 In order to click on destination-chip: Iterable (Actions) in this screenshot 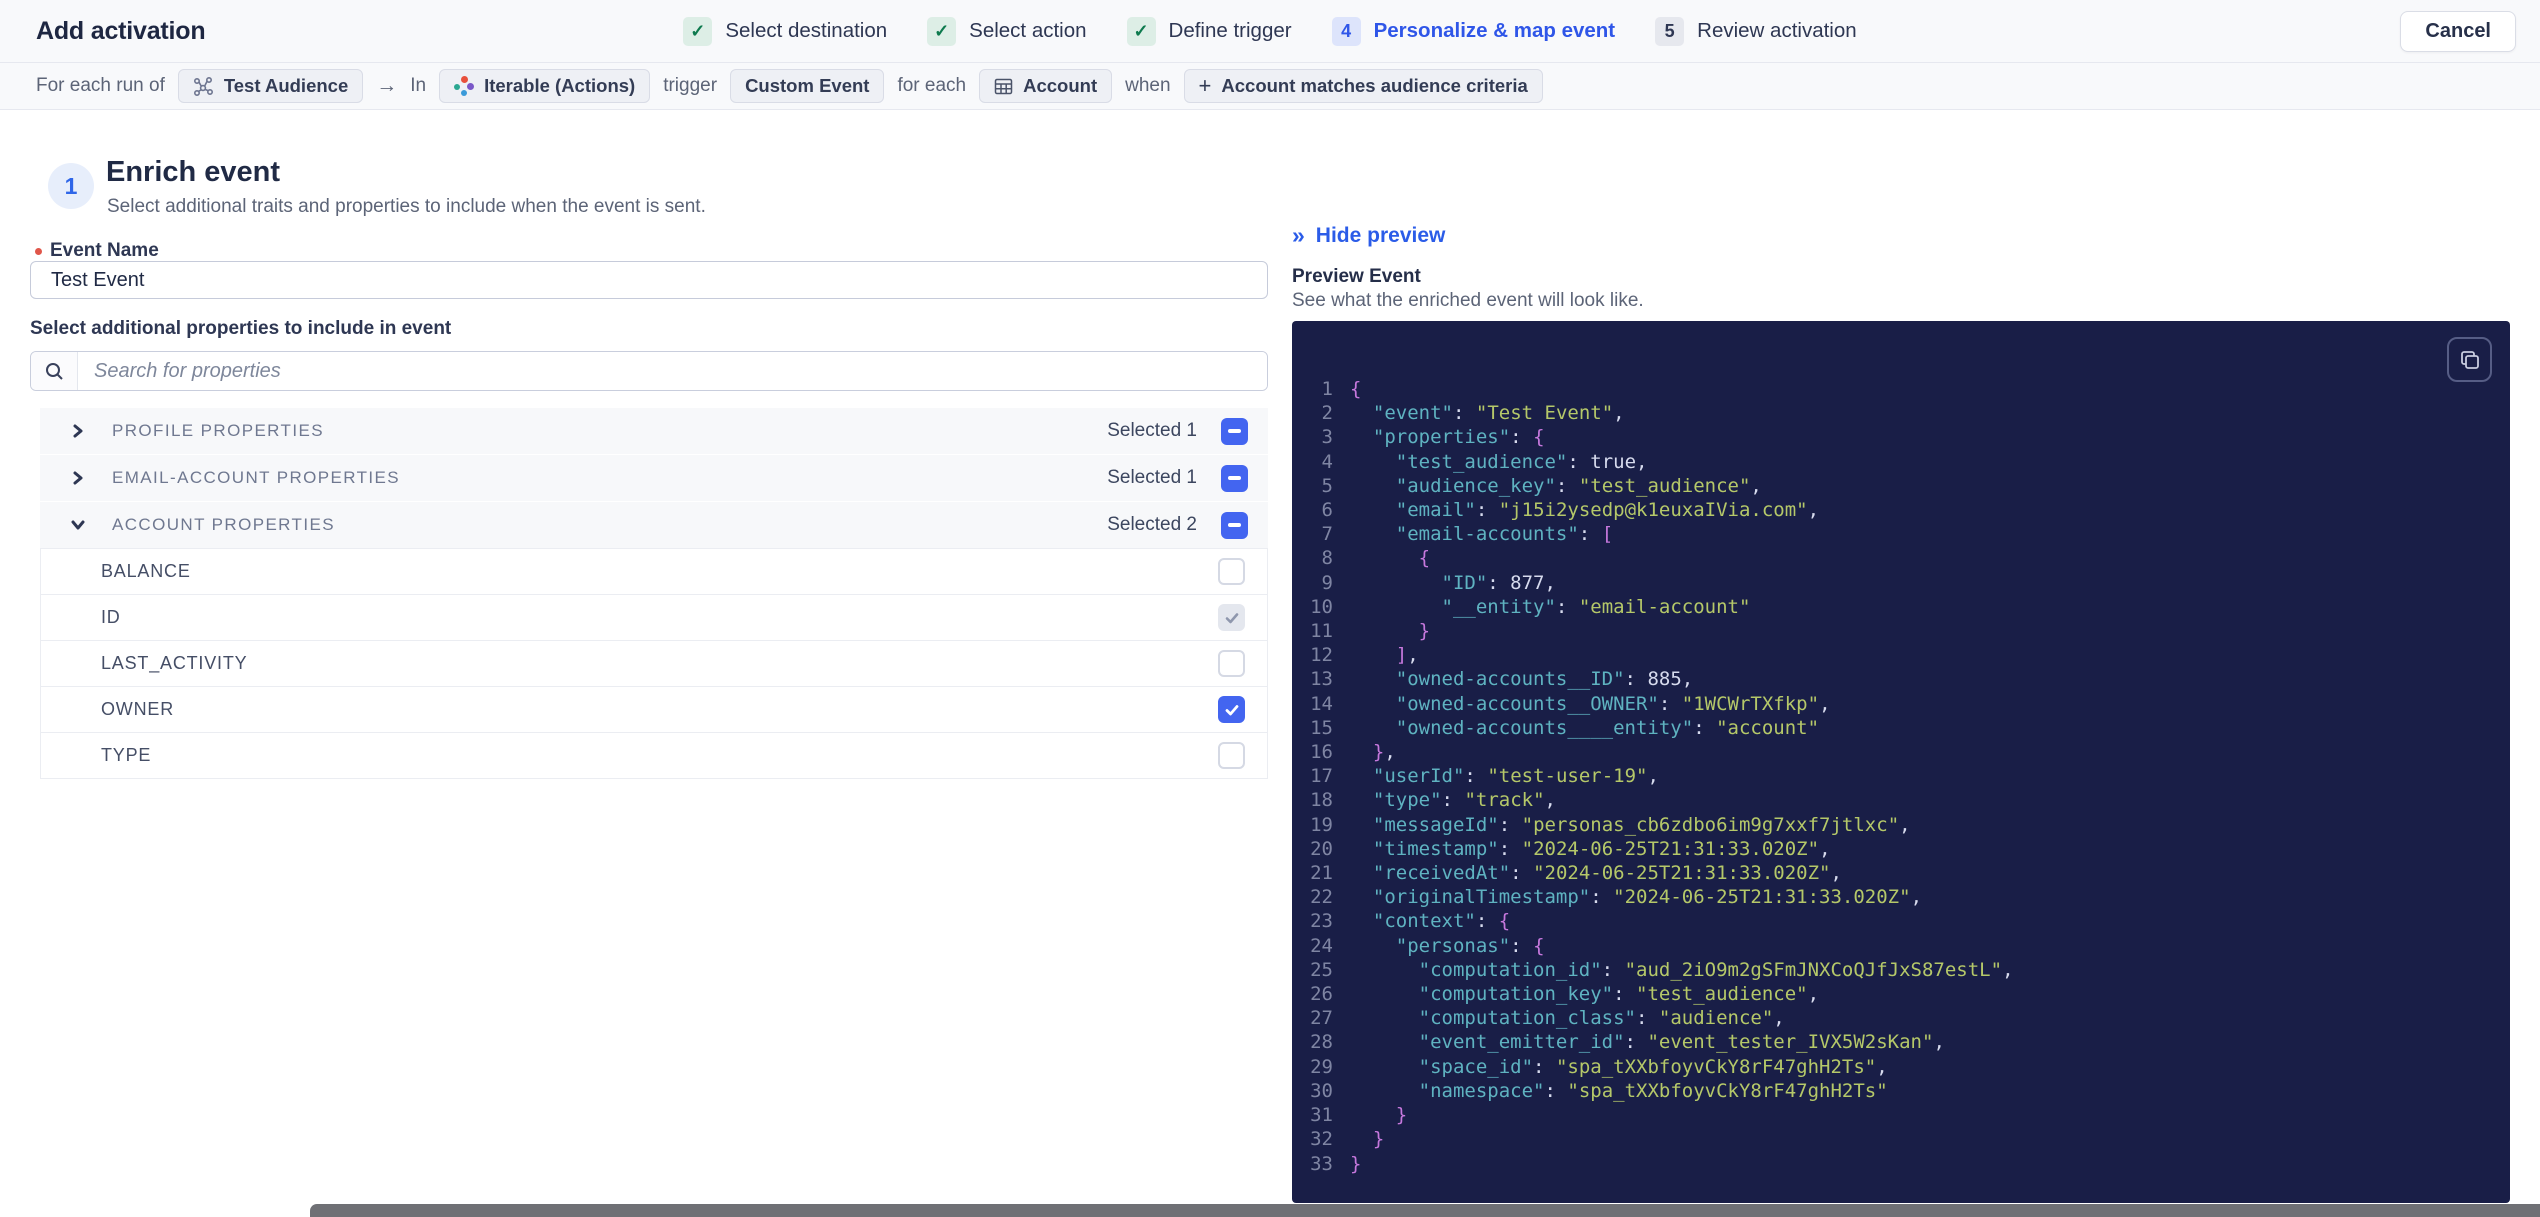, I will do `click(545, 86)`.